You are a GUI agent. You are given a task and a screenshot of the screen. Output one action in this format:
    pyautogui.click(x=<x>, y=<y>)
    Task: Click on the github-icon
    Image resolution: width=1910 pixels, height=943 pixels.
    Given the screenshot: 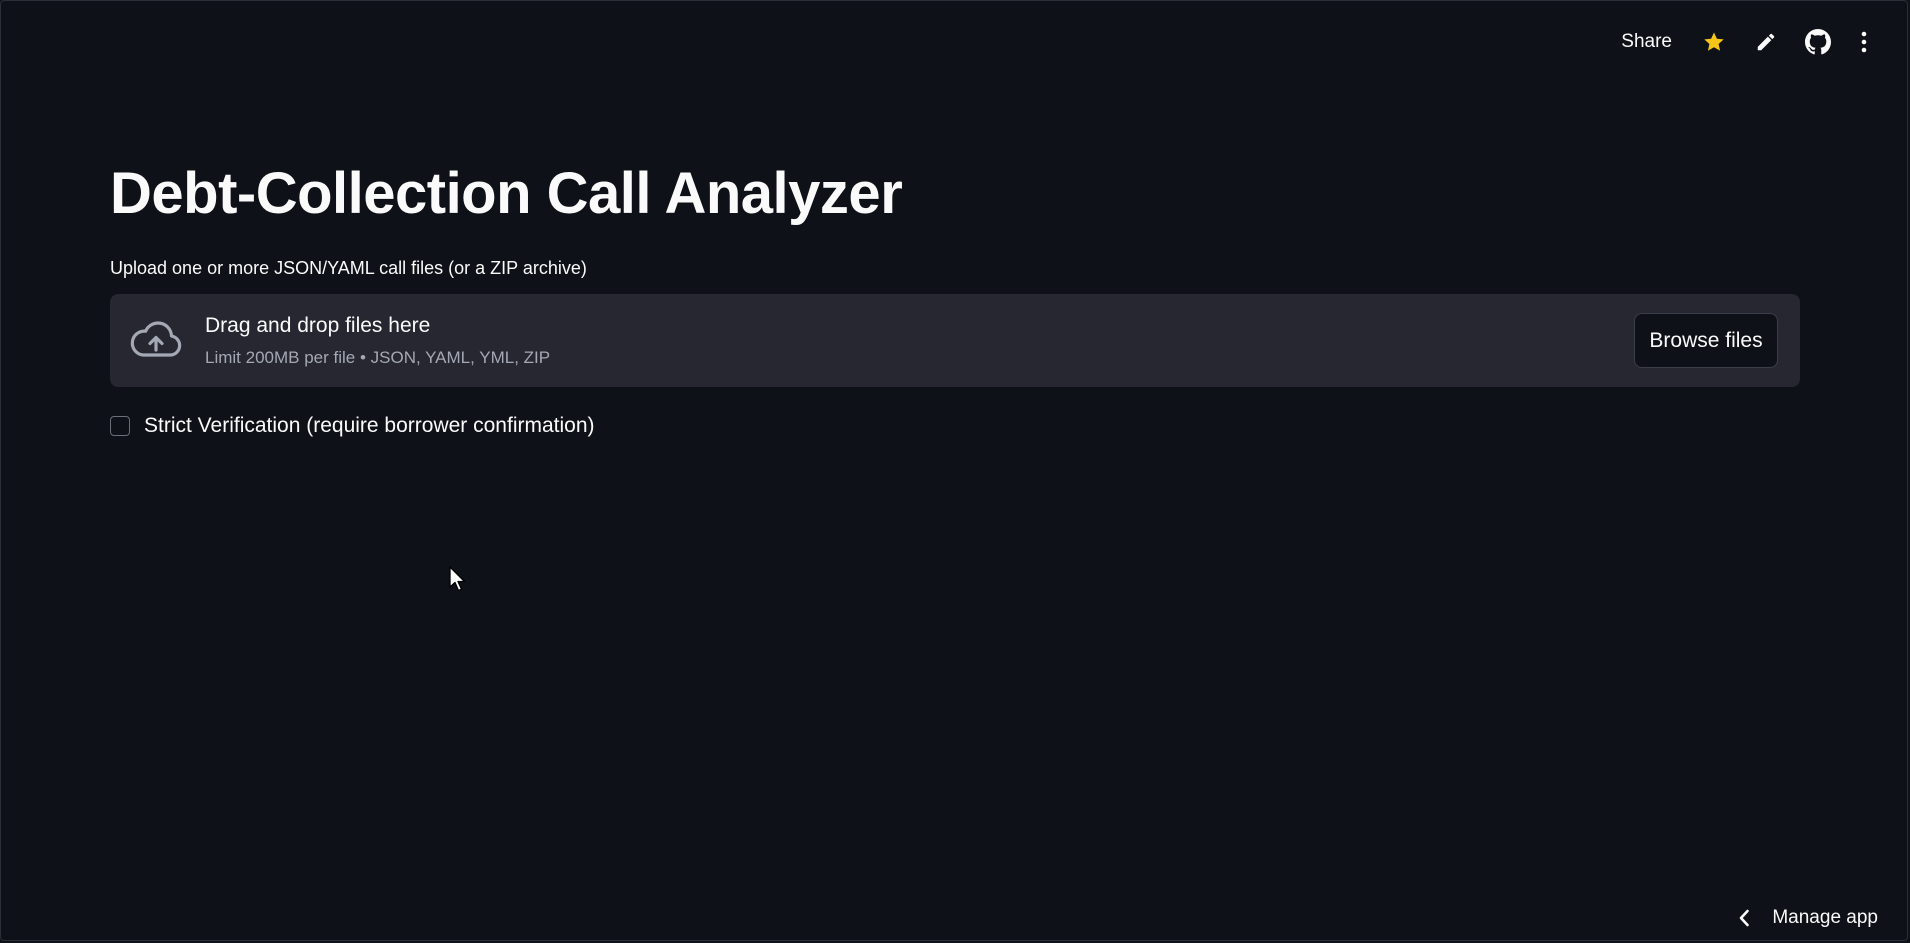 What is the action you would take?
    pyautogui.click(x=1818, y=42)
    